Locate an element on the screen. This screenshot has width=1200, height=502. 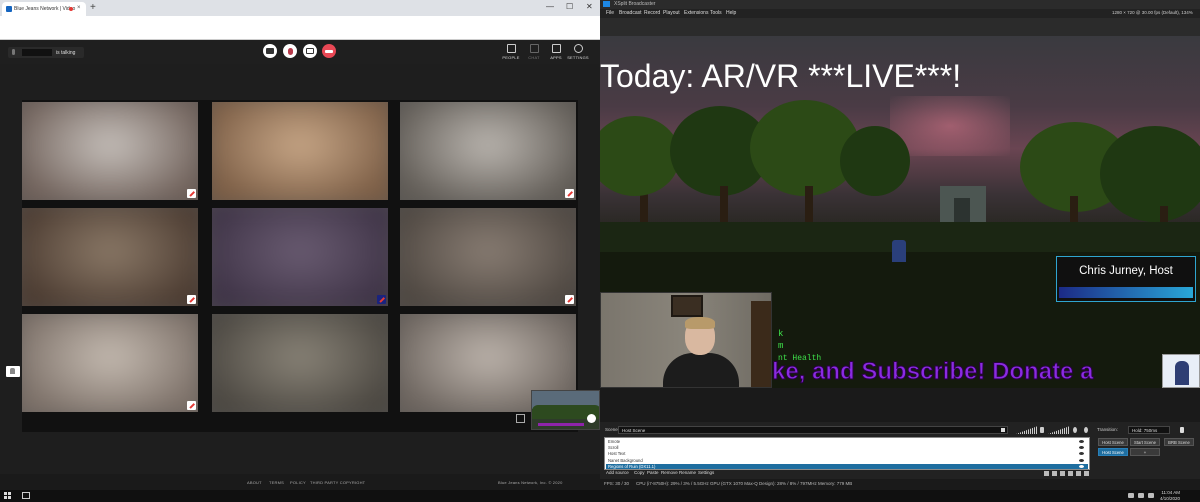
link-icon is located at coordinates (1062, 473).